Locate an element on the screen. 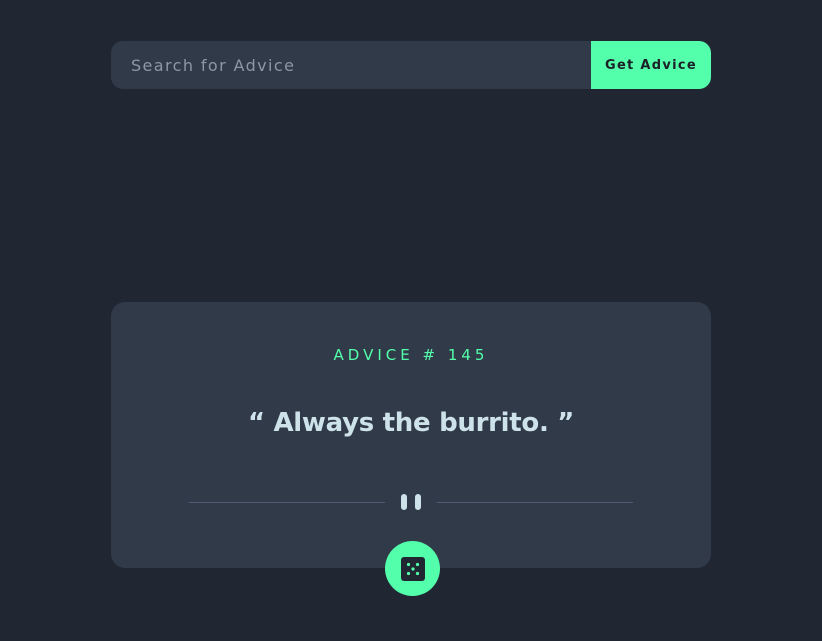 Image resolution: width=822 pixels, height=641 pixels. pause-bar-right is located at coordinates (418, 502).